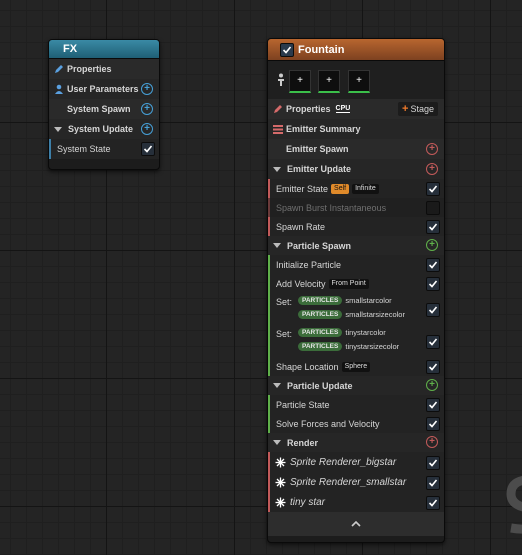 This screenshot has width=522, height=555. What do you see at coordinates (356, 462) in the screenshot?
I see `renderer-row: Sprite Renderer_bigstar` at bounding box center [356, 462].